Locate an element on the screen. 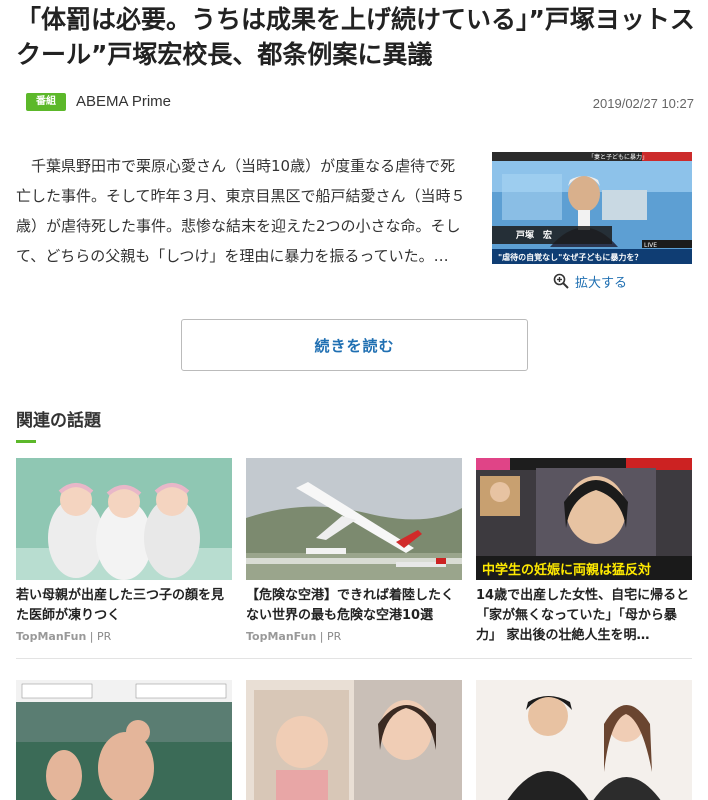 The height and width of the screenshot is (800, 708). zoom-in-icon is located at coordinates (561, 281).